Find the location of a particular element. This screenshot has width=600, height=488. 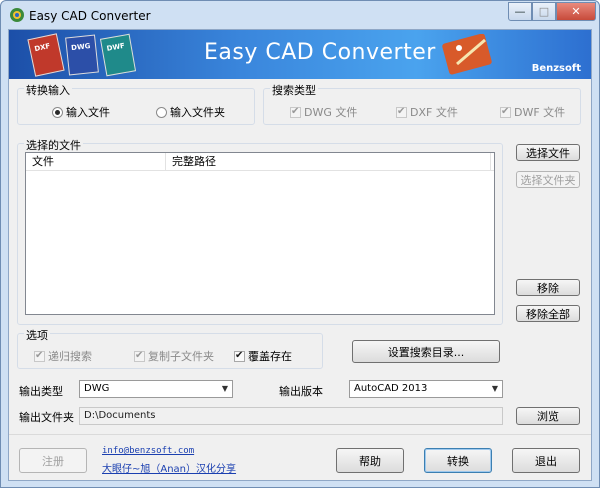

brand-name: Benzsoft is located at coordinates (556, 68).